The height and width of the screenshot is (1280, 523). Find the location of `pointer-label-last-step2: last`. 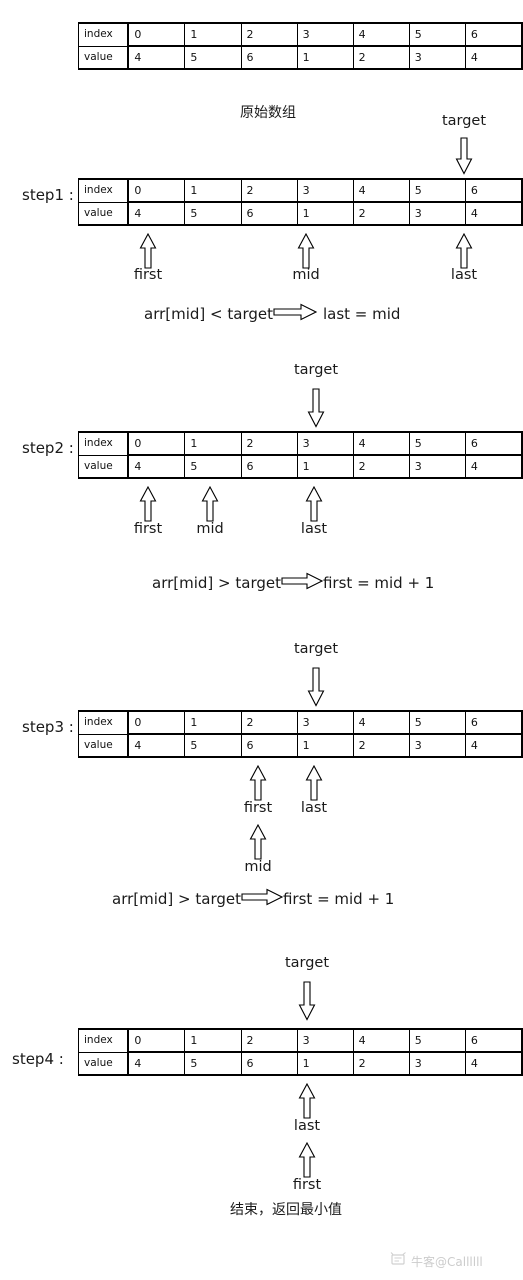

pointer-label-last-step2: last is located at coordinates (314, 529).